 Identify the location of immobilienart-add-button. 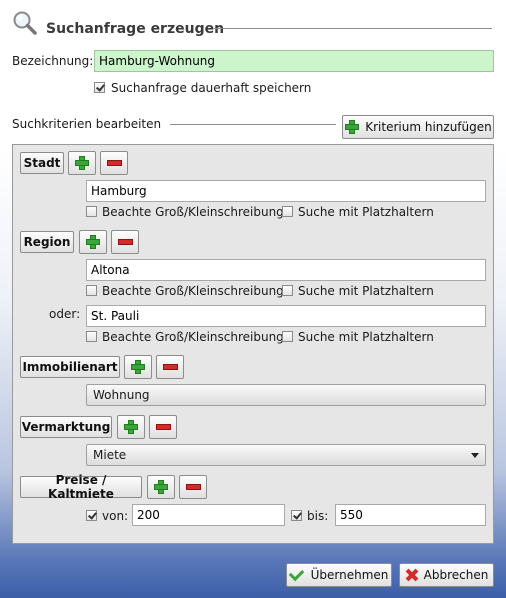
(138, 367).